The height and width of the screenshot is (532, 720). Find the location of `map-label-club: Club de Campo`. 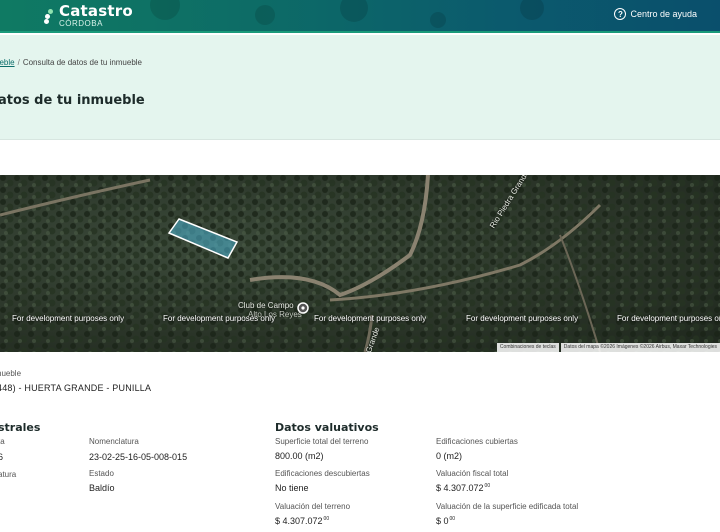

map-label-club: Club de Campo is located at coordinates (266, 305).